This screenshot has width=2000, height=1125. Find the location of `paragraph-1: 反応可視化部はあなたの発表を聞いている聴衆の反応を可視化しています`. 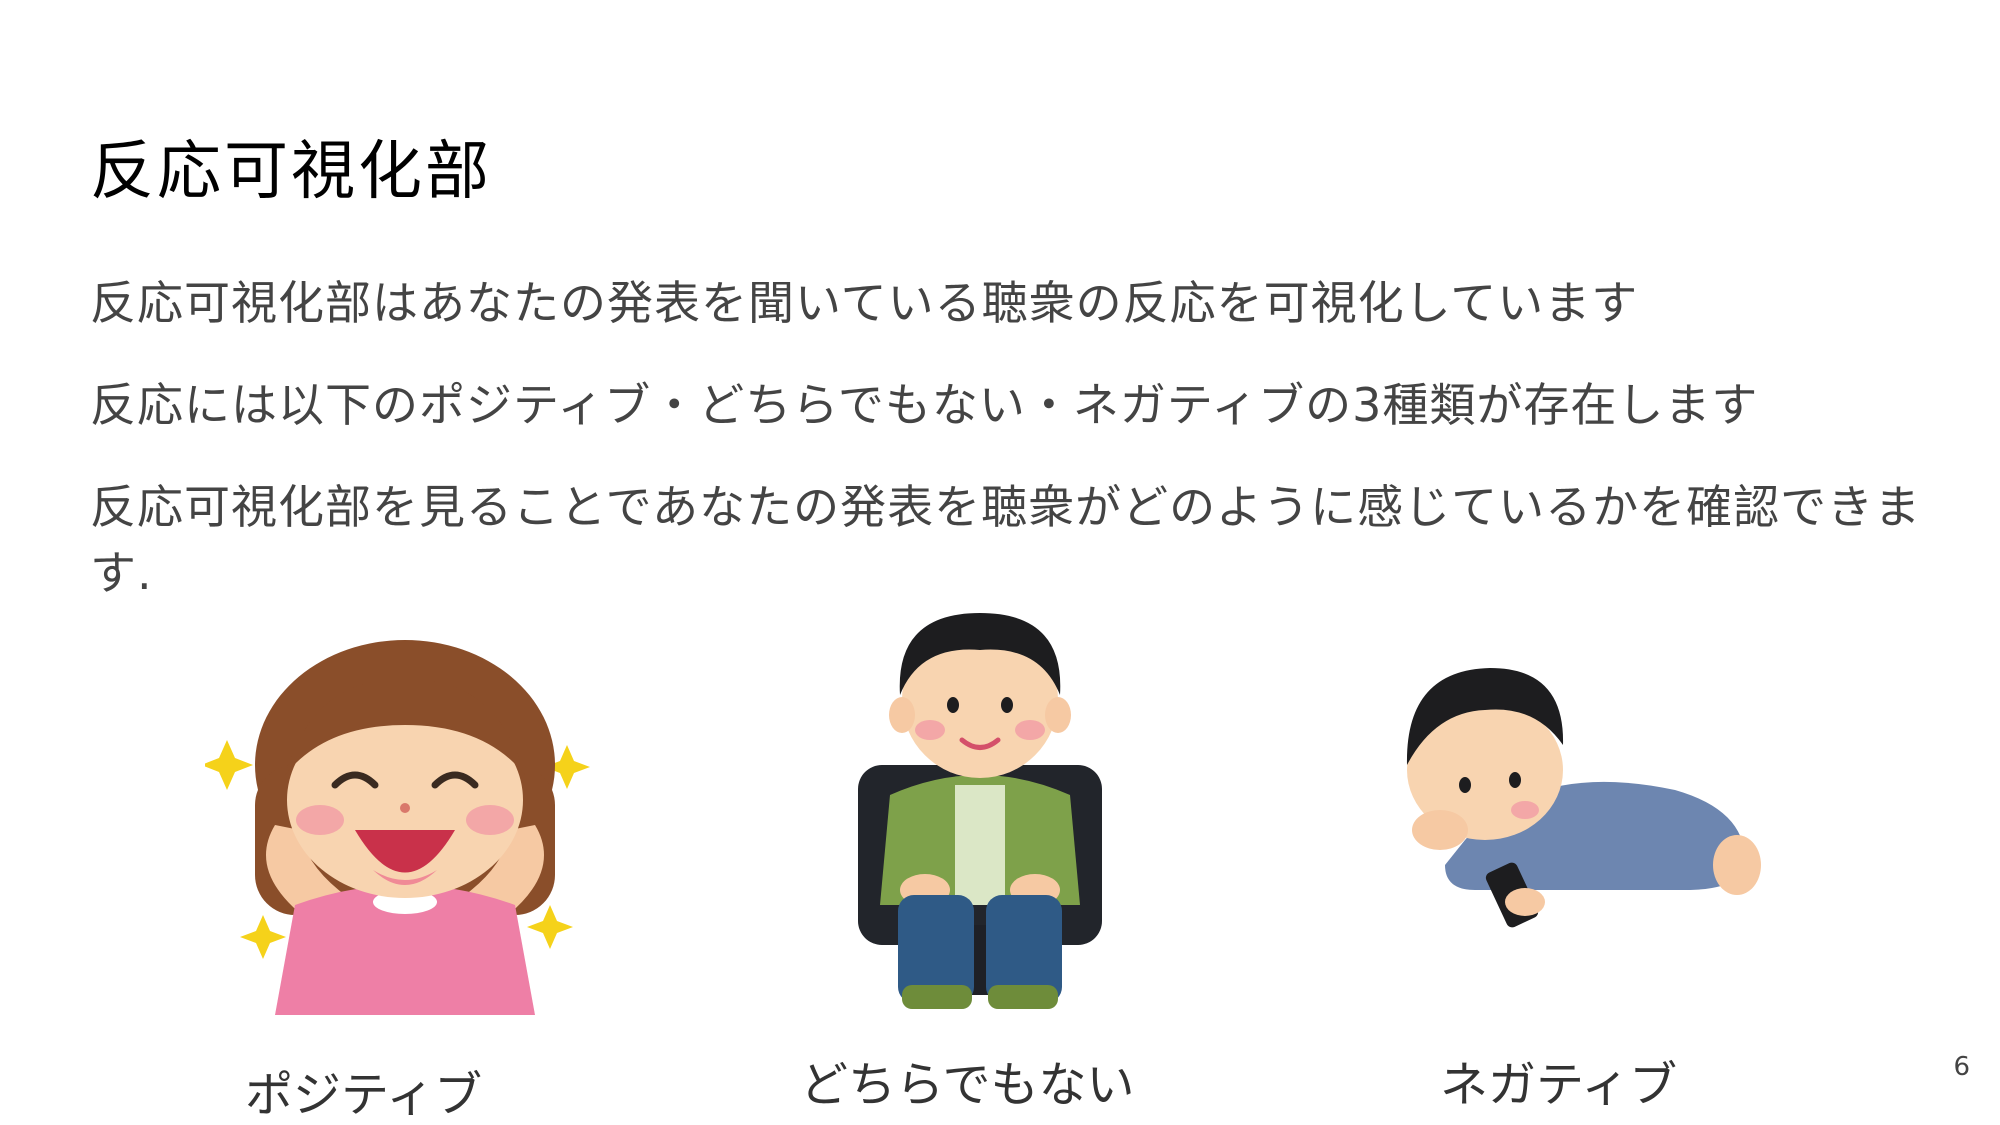

paragraph-1: 反応可視化部はあなたの発表を聞いている聴衆の反応を可視化しています is located at coordinates (864, 303).